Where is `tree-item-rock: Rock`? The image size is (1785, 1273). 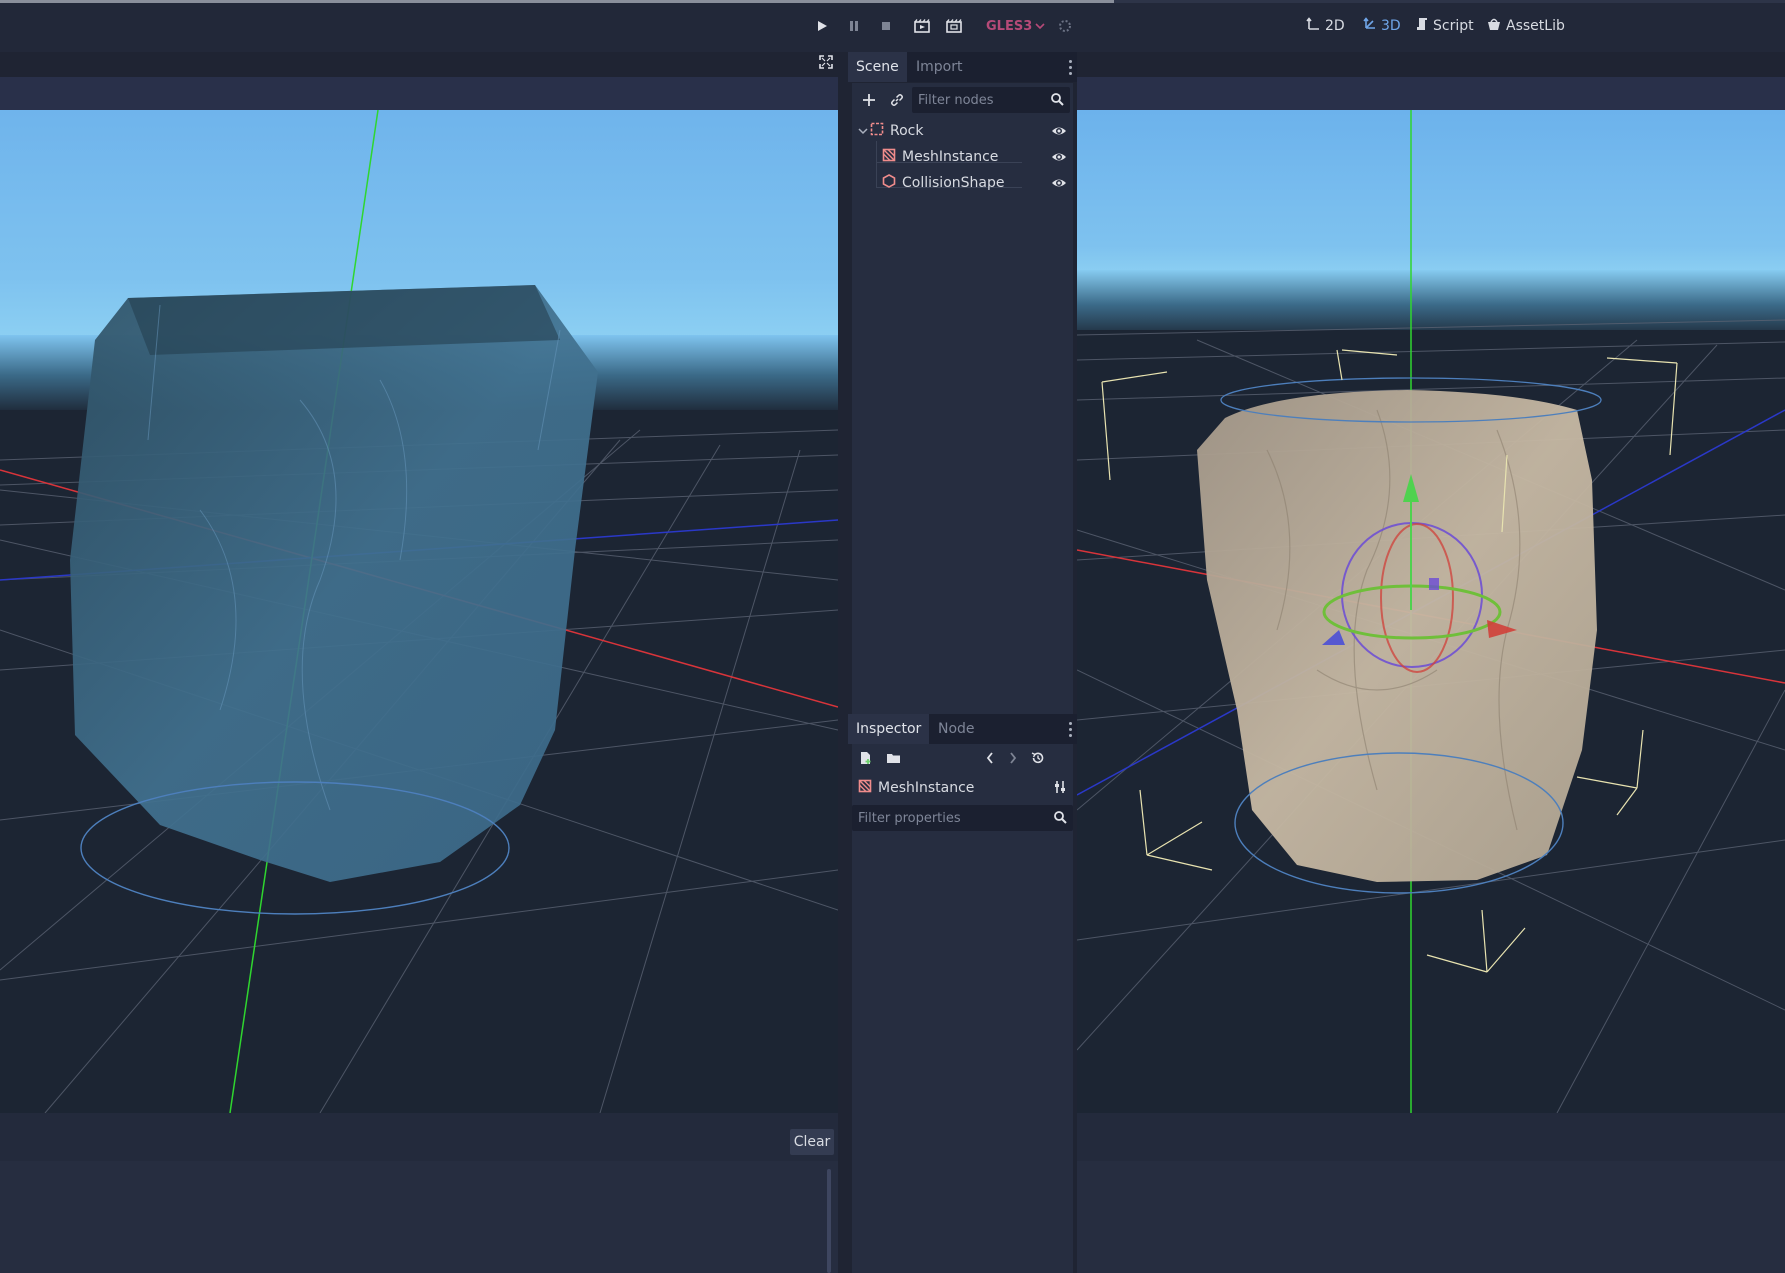
tree-item-rock: Rock is located at coordinates (962, 131).